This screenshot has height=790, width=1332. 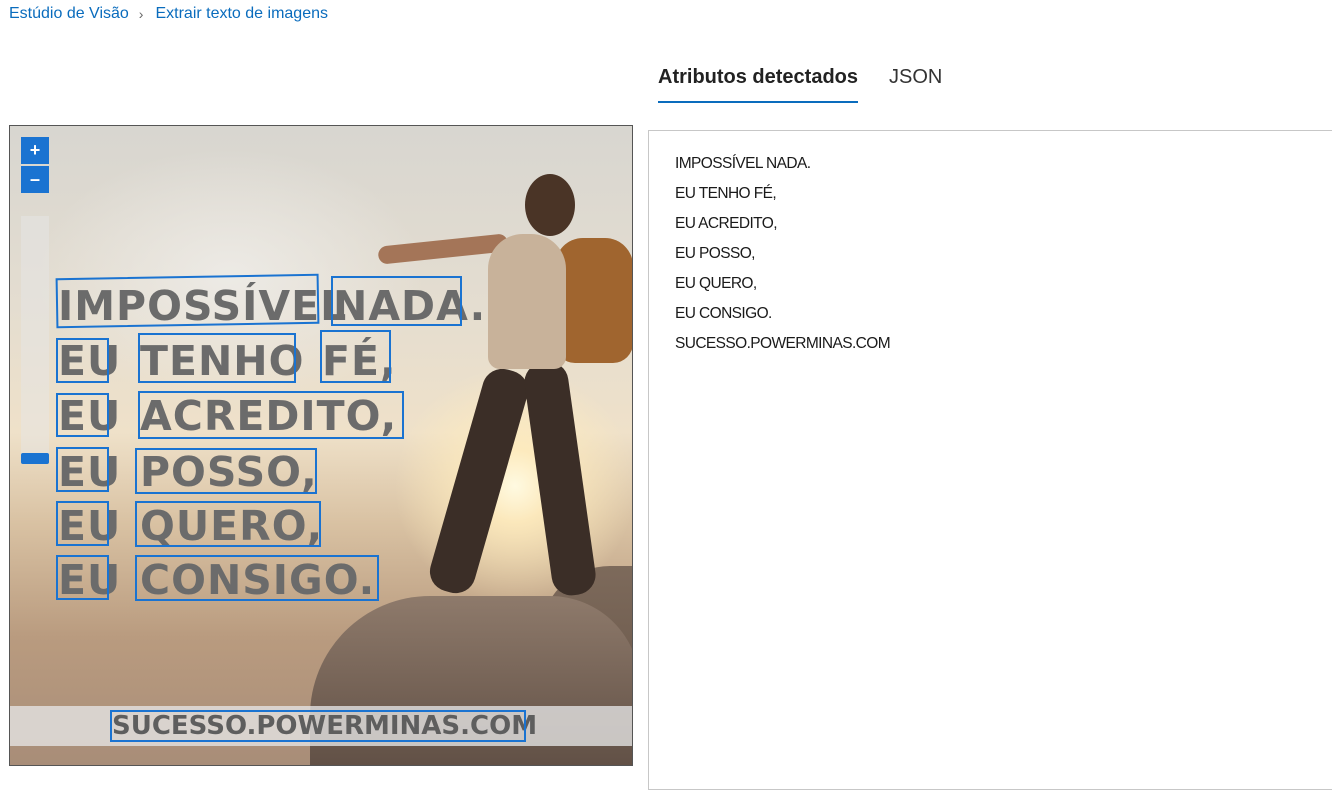 What do you see at coordinates (915, 84) in the screenshot?
I see `tab-json: JSON` at bounding box center [915, 84].